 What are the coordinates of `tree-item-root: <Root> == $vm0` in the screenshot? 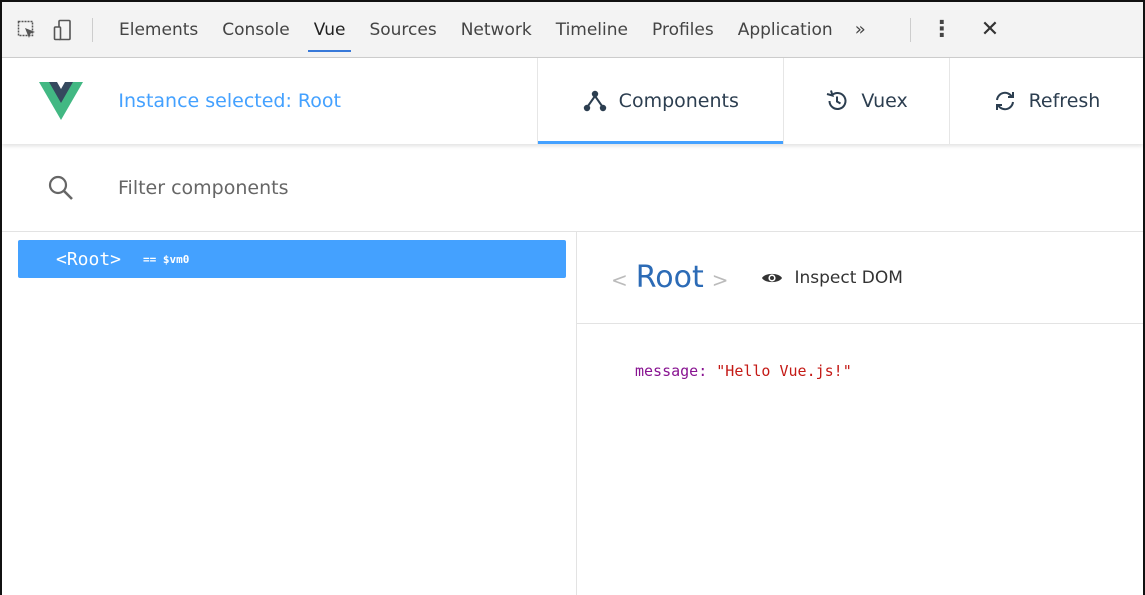 It's located at (292, 259).